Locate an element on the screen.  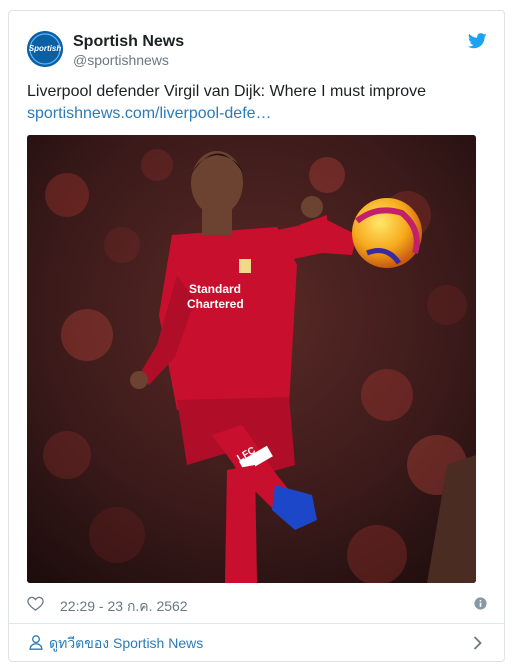
author-handle: @sportishnews is located at coordinates (128, 60).